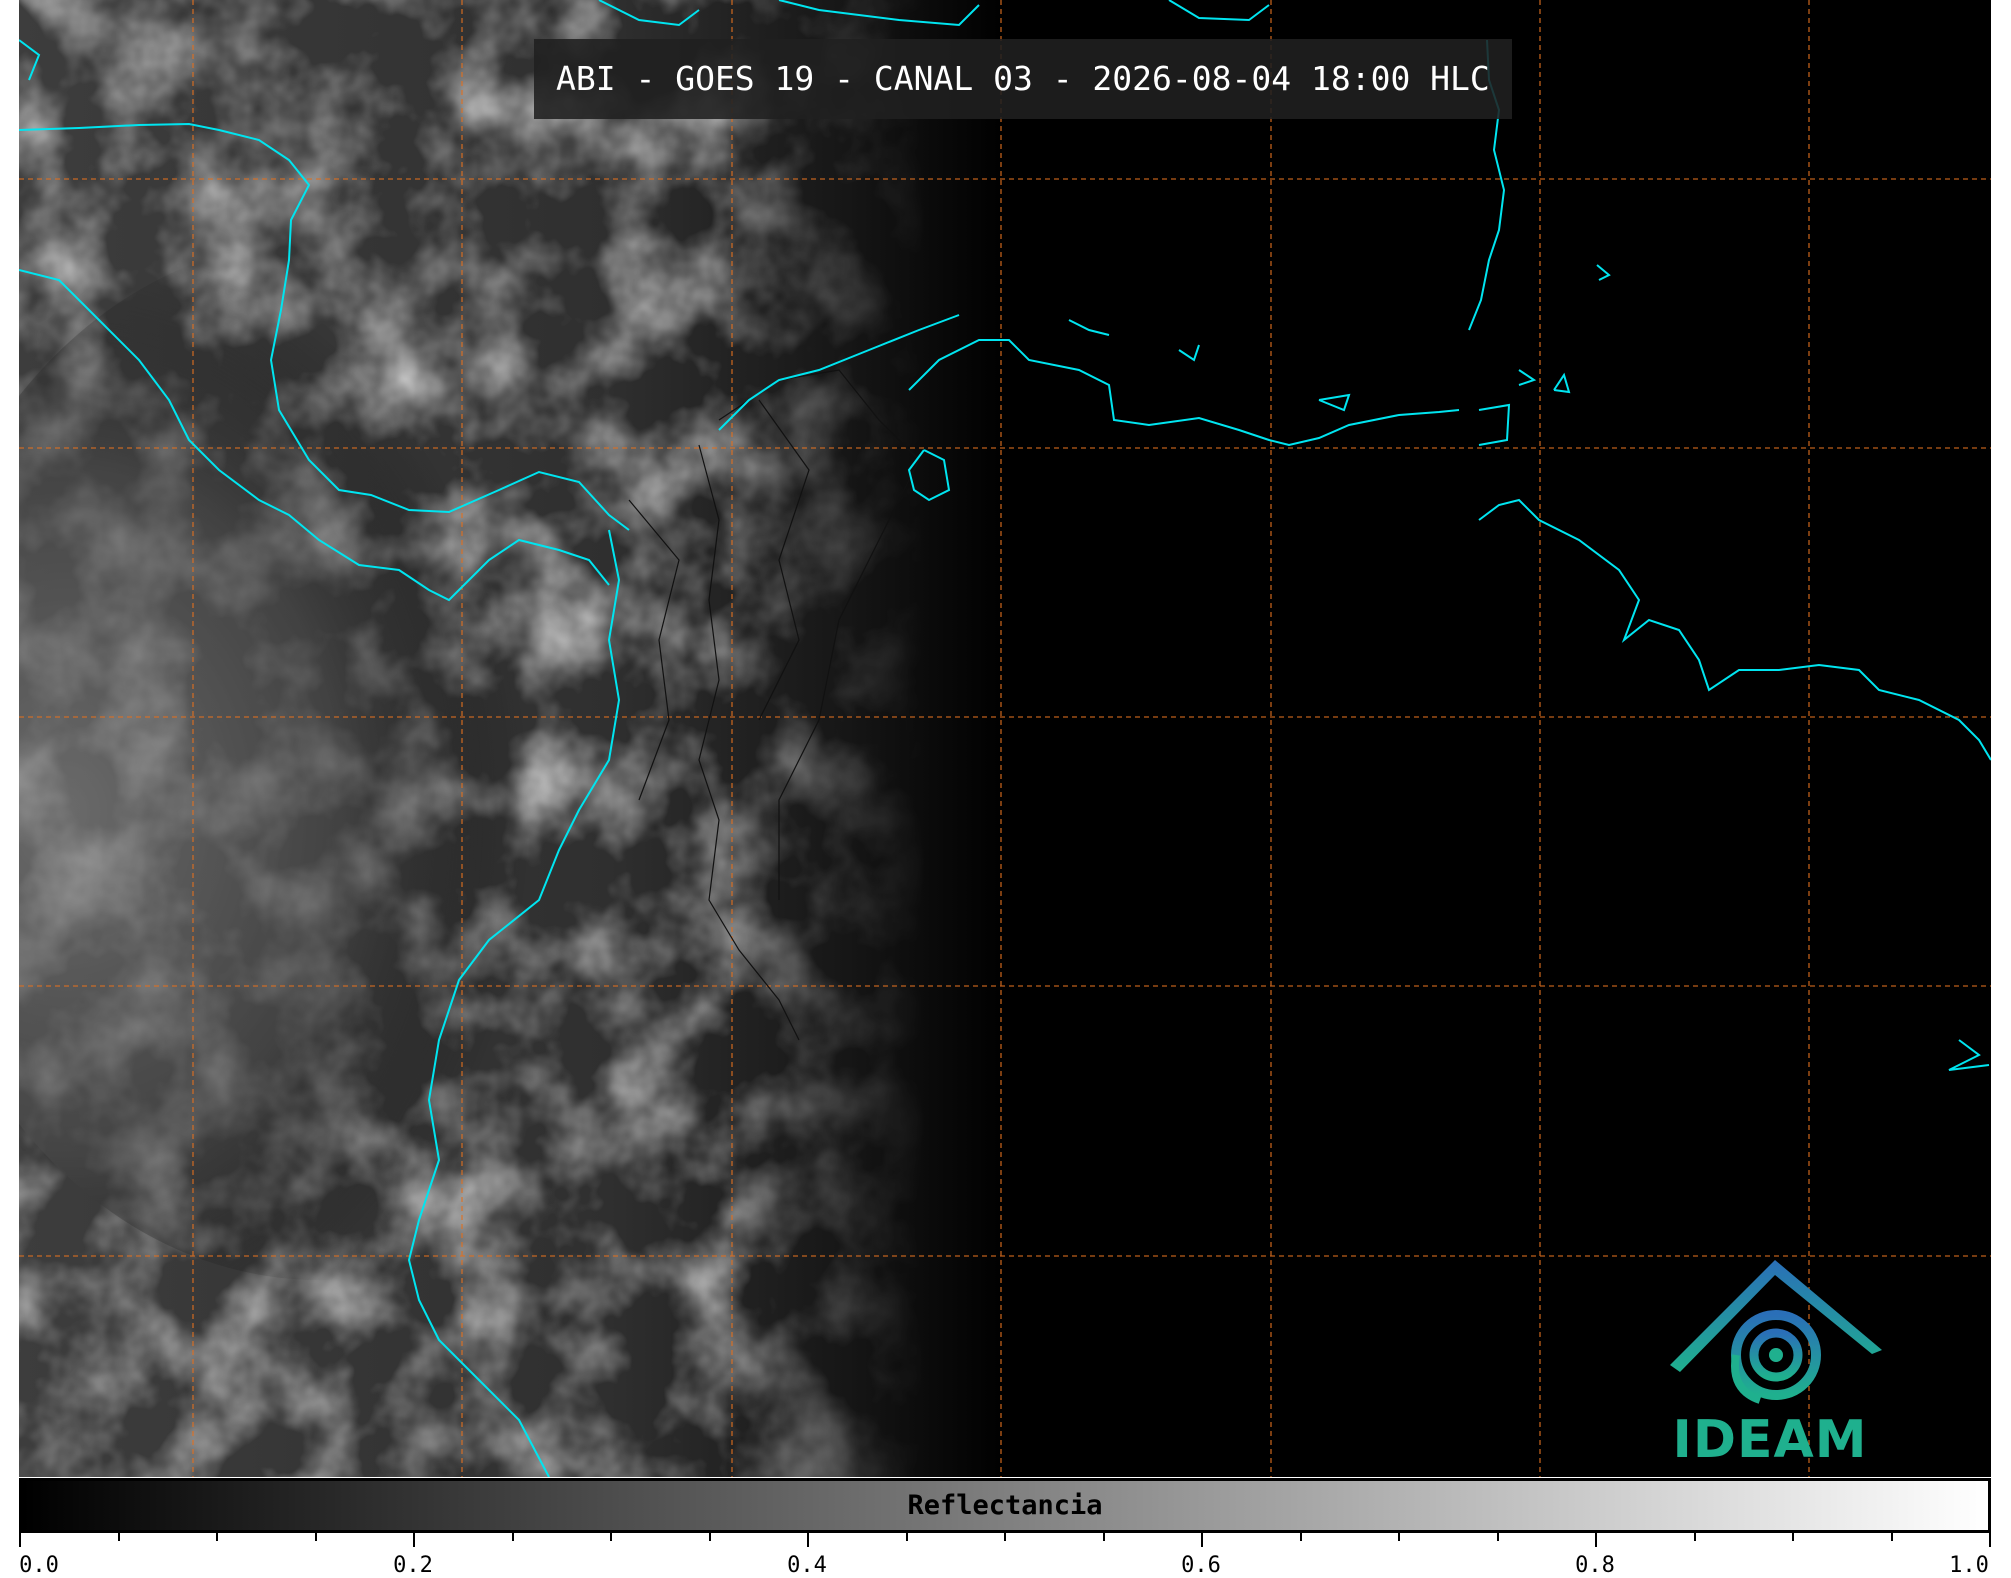 This screenshot has height=1578, width=2011. I want to click on ideam-logo-text: IDEAM, so click(1770, 1440).